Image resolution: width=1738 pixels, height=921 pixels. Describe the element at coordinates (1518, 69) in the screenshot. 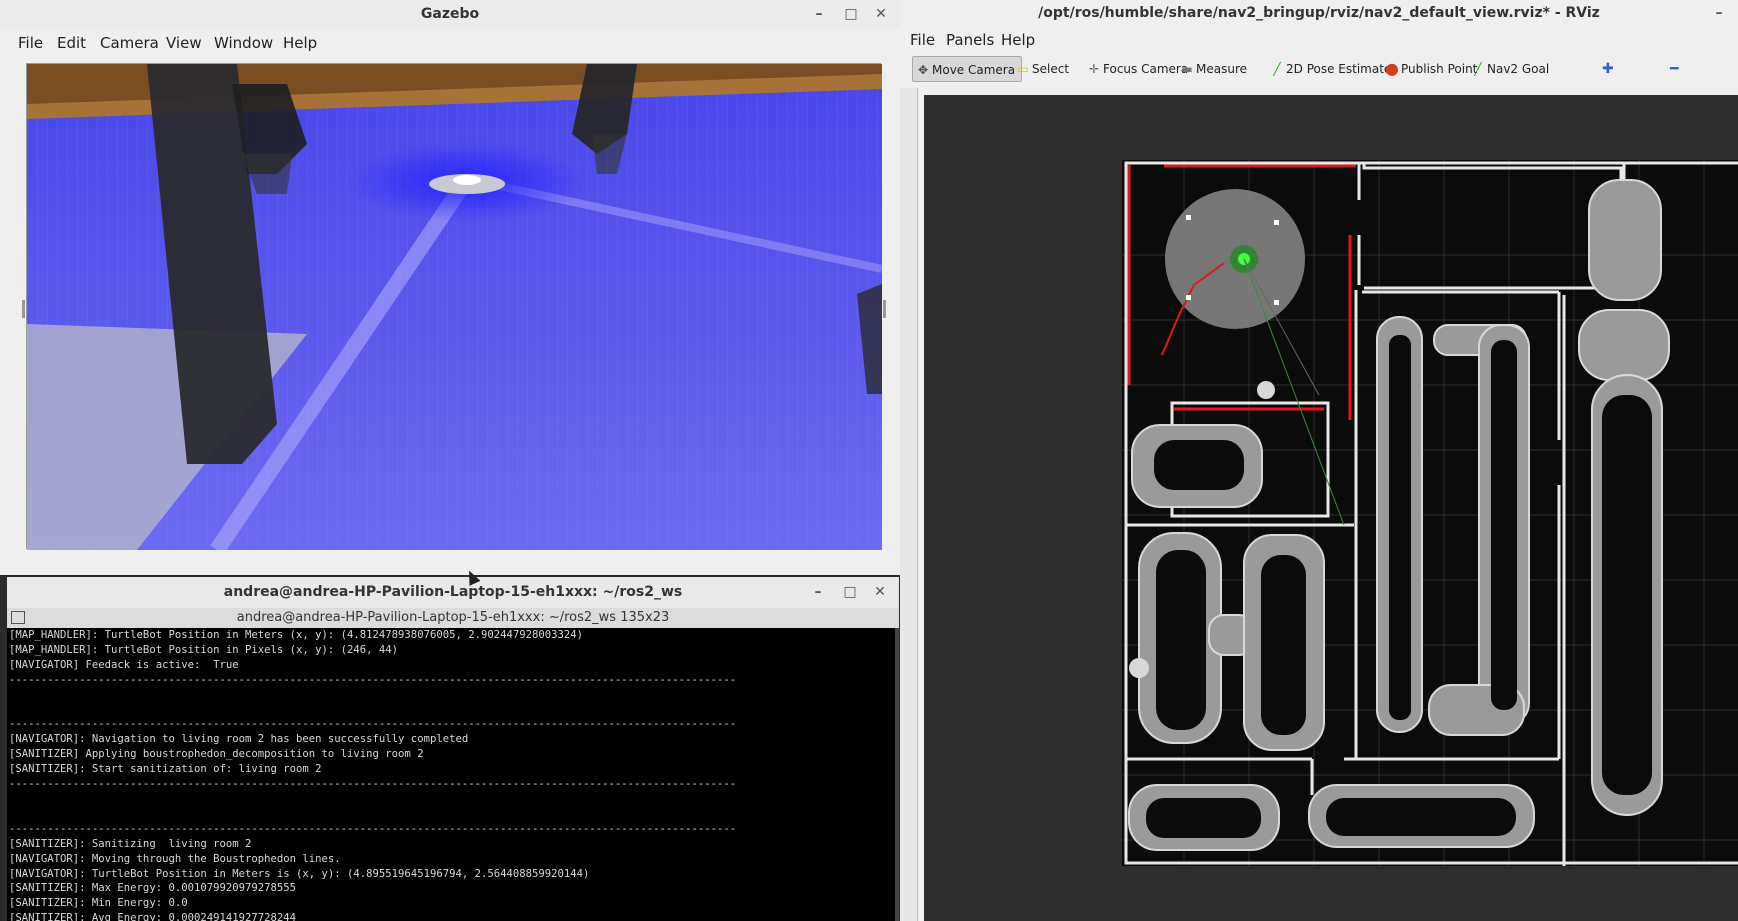

I see `tool-label: Nav2 Goal` at that location.